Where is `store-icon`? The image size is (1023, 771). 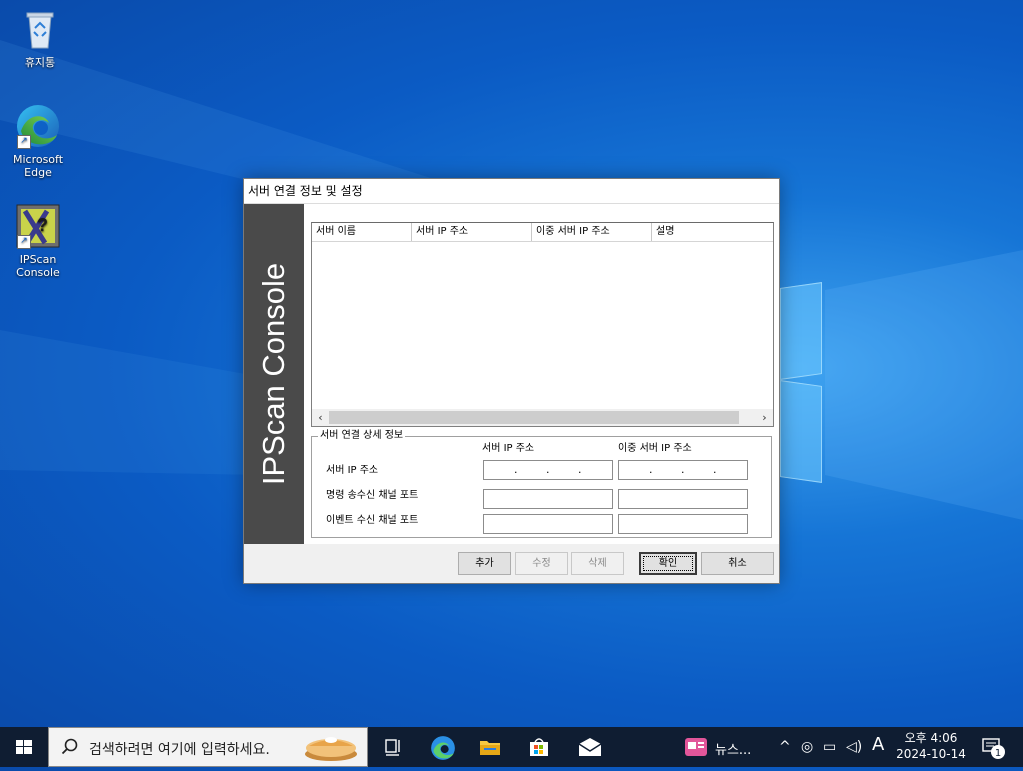
store-icon is located at coordinates (539, 747).